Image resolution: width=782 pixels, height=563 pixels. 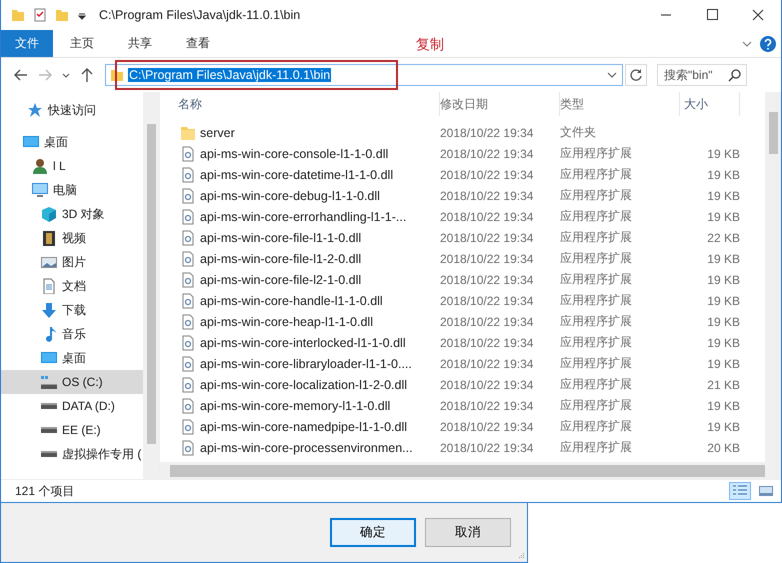 What do you see at coordinates (72, 262) in the screenshot?
I see `nav-item: 图片` at bounding box center [72, 262].